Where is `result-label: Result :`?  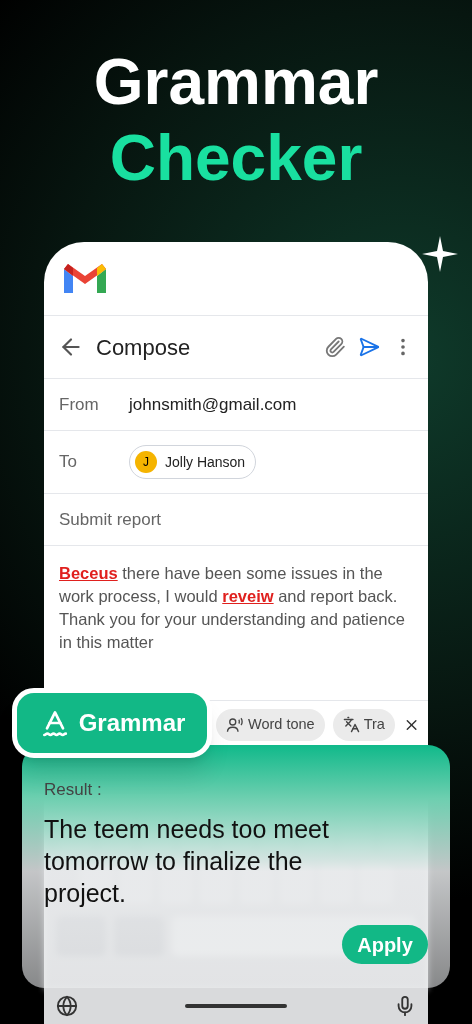 result-label: Result : is located at coordinates (73, 790).